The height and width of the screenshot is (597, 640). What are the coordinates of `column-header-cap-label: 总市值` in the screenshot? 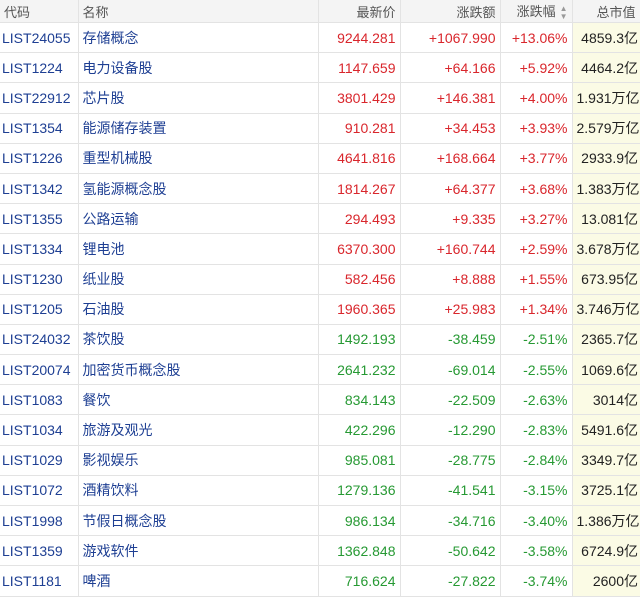 It's located at (616, 12).